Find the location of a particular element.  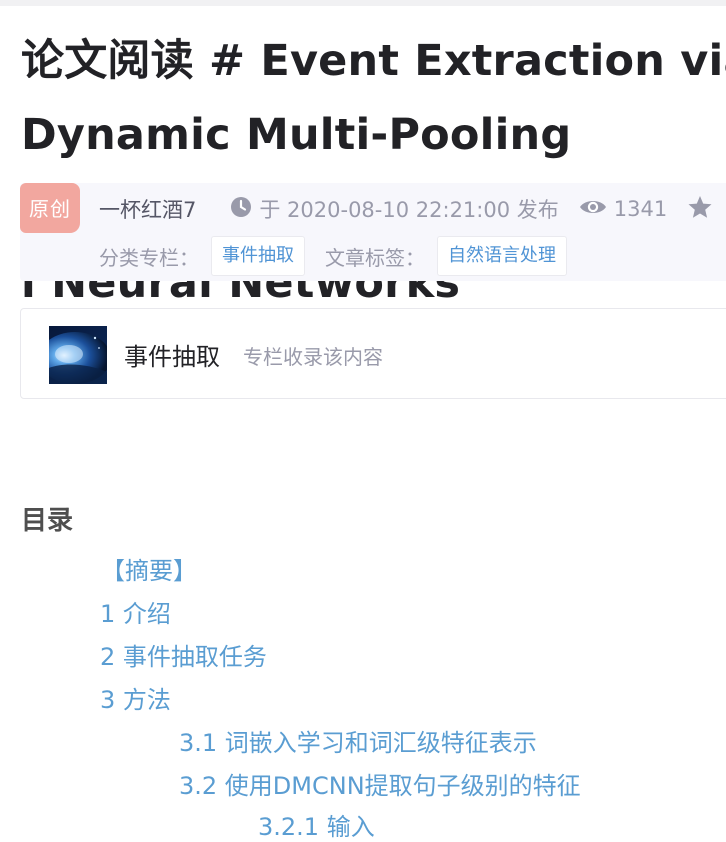

clock-icon is located at coordinates (241, 209).